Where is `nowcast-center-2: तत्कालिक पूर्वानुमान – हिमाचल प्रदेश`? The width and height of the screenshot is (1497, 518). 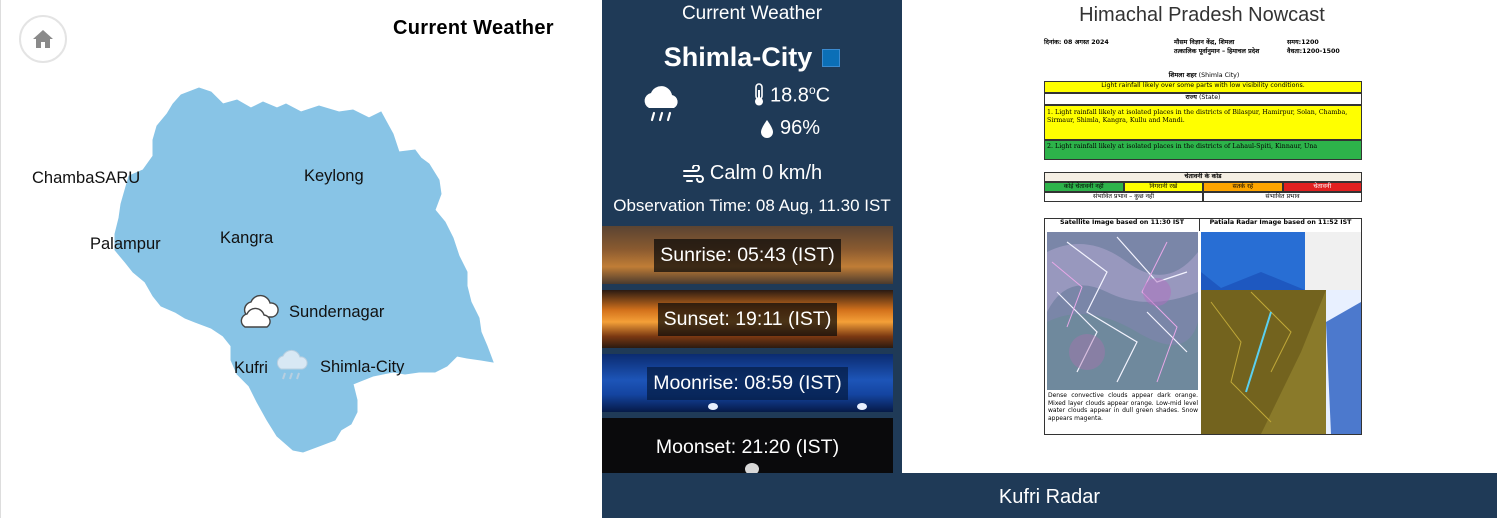 nowcast-center-2: तत्कालिक पूर्वानुमान – हिमाचल प्रदेश is located at coordinates (1217, 51).